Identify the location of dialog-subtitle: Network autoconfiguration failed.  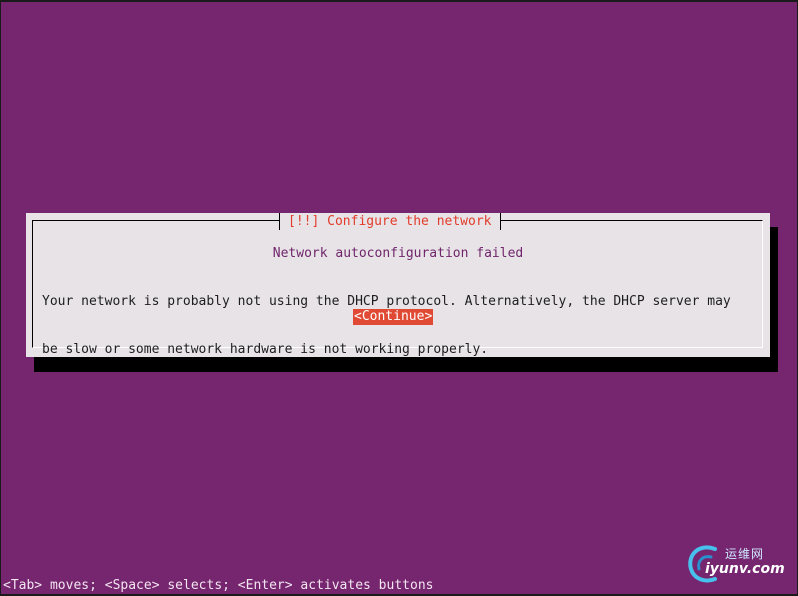
(398, 253).